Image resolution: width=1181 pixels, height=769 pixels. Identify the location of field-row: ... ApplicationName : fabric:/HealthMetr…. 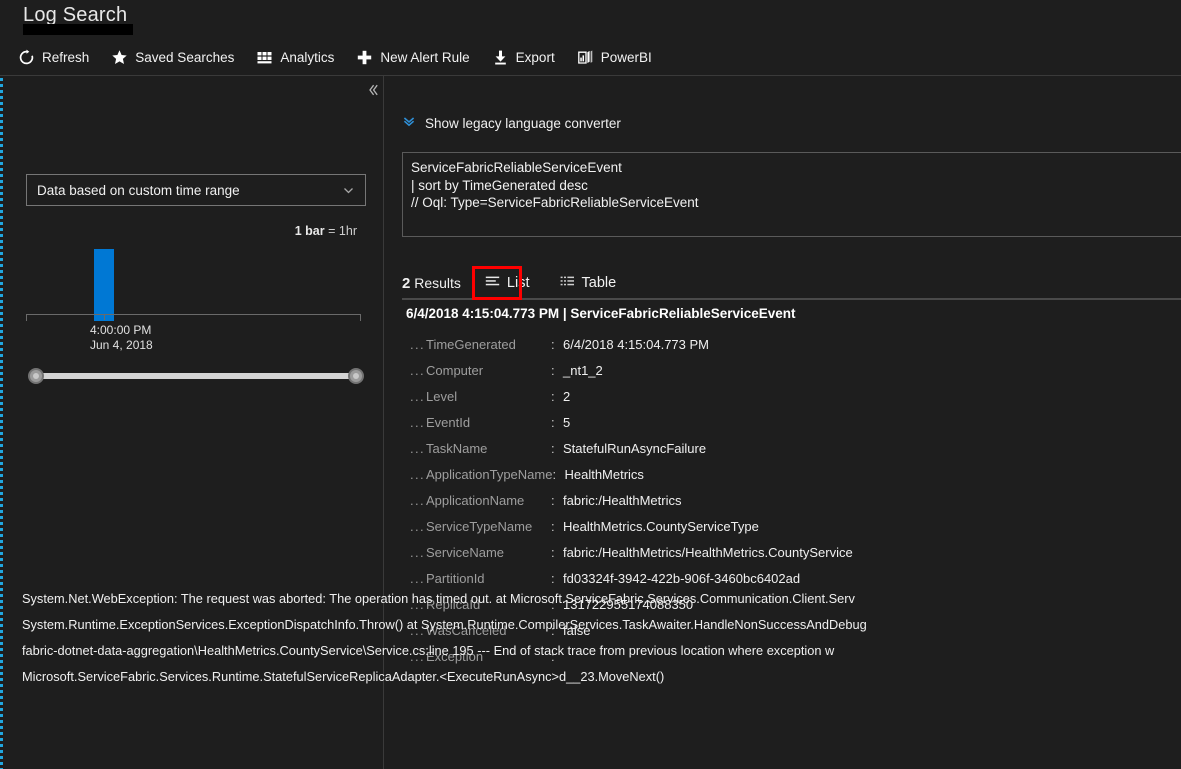
(791, 500).